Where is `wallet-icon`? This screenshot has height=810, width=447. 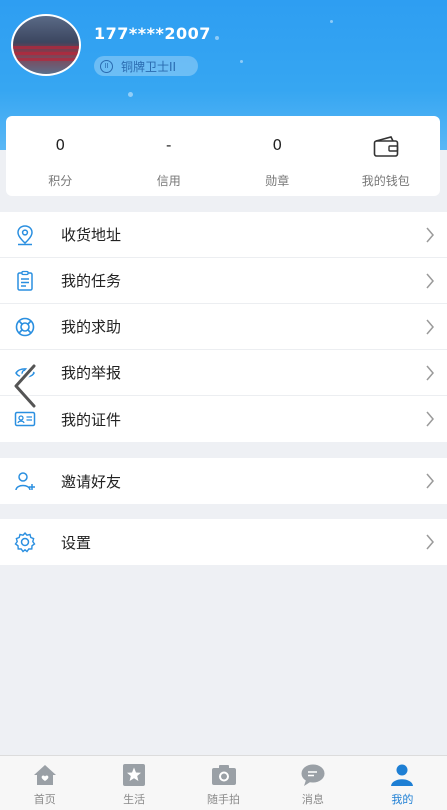
wallet-icon is located at coordinates (386, 146).